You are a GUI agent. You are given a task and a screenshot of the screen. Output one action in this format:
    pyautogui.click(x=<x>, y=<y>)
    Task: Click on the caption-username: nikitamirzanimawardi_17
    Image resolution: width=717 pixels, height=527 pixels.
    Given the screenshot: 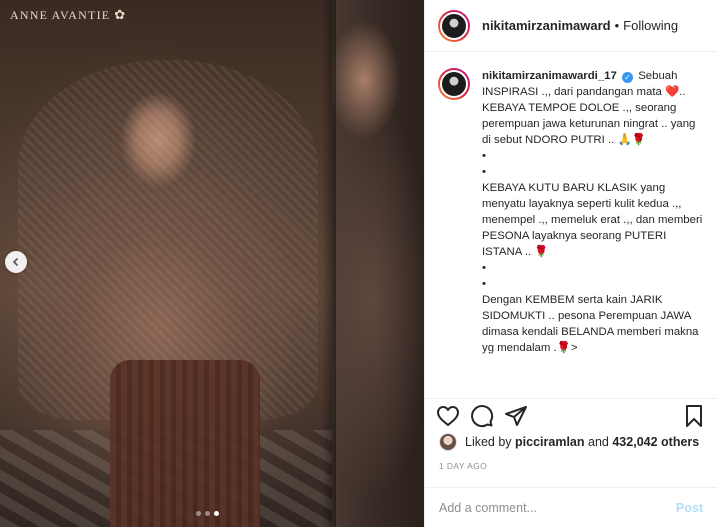 What is the action you would take?
    pyautogui.click(x=549, y=76)
    